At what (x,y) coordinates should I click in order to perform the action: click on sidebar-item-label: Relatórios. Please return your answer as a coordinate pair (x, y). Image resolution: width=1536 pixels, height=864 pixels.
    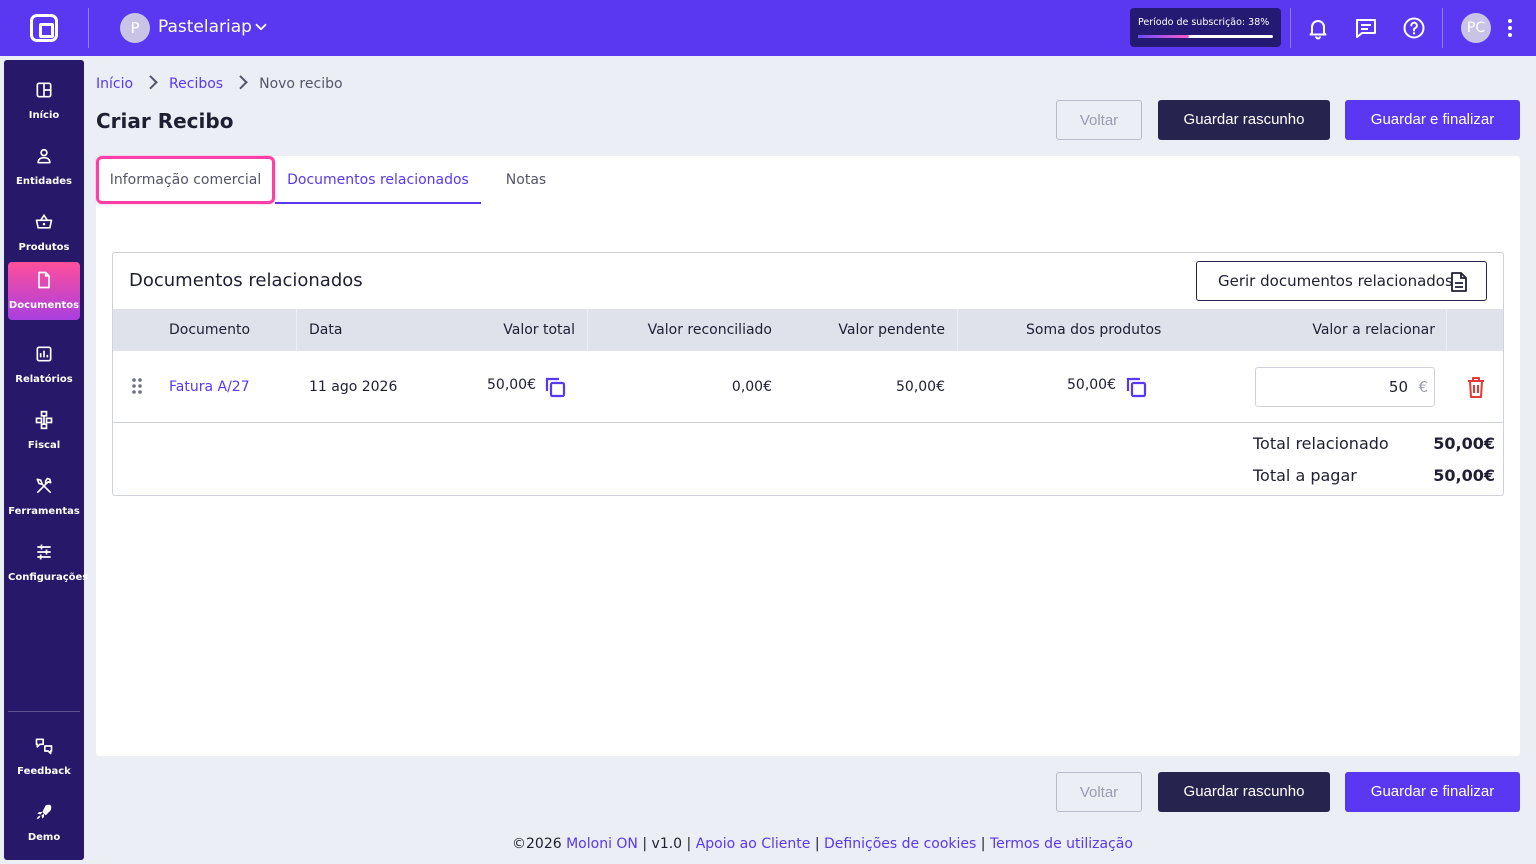
    Looking at the image, I should click on (44, 379).